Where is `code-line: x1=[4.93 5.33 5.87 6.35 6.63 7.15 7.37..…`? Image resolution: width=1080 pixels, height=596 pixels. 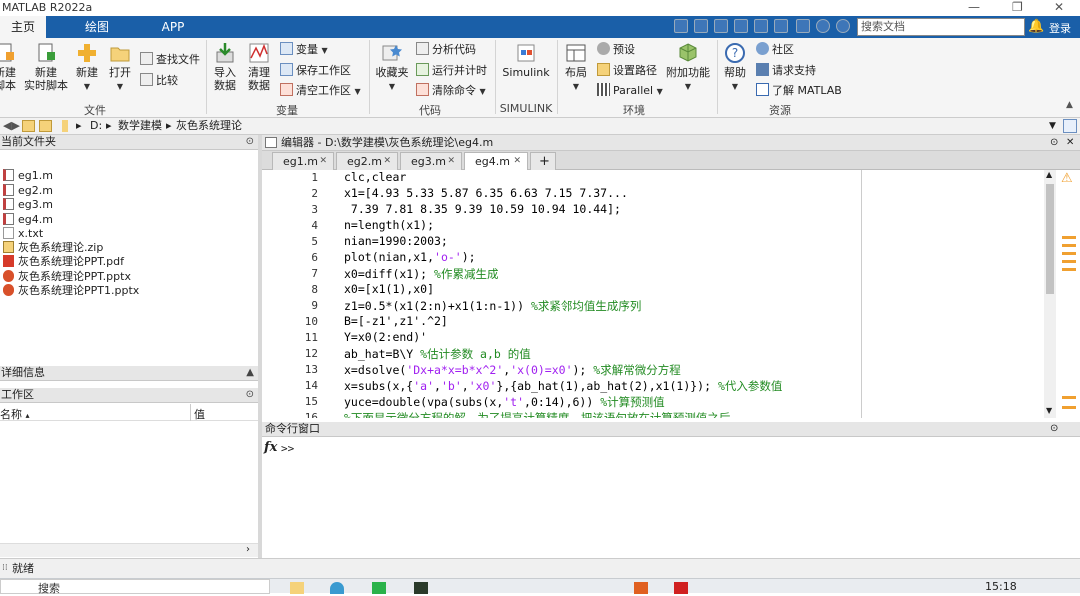
code-line: x1=[4.93 5.33 5.87 6.35 6.63 7.15 7.37..… is located at coordinates (486, 193).